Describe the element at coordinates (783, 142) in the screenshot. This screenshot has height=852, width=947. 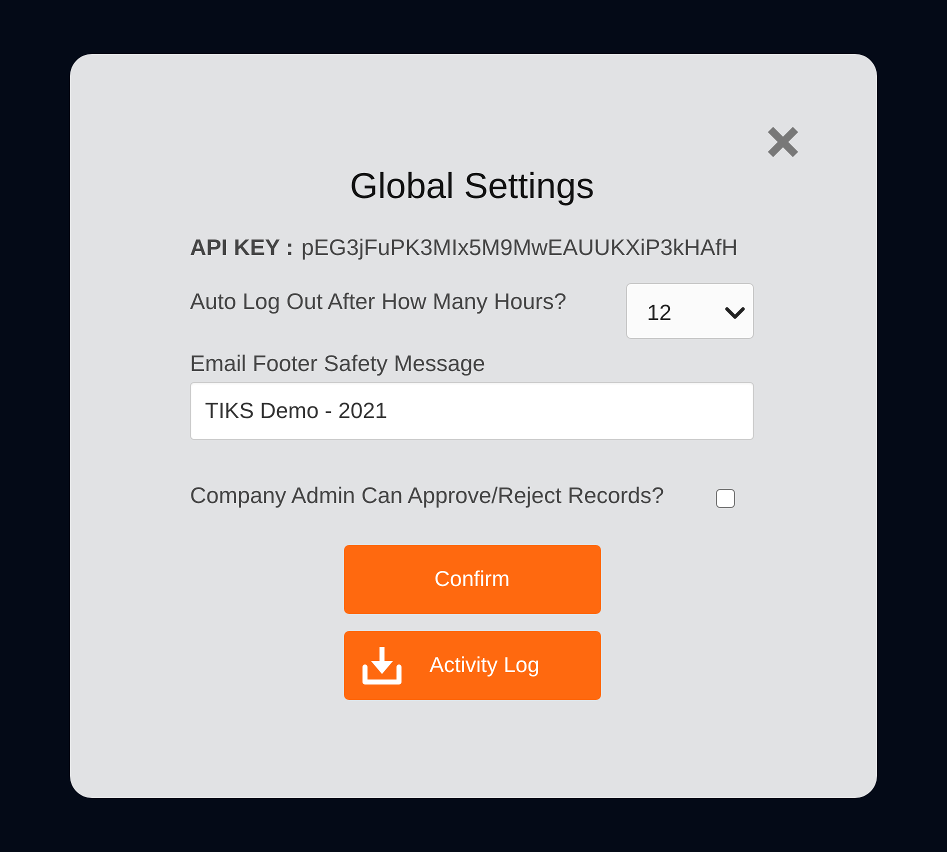
I see `close-icon` at that location.